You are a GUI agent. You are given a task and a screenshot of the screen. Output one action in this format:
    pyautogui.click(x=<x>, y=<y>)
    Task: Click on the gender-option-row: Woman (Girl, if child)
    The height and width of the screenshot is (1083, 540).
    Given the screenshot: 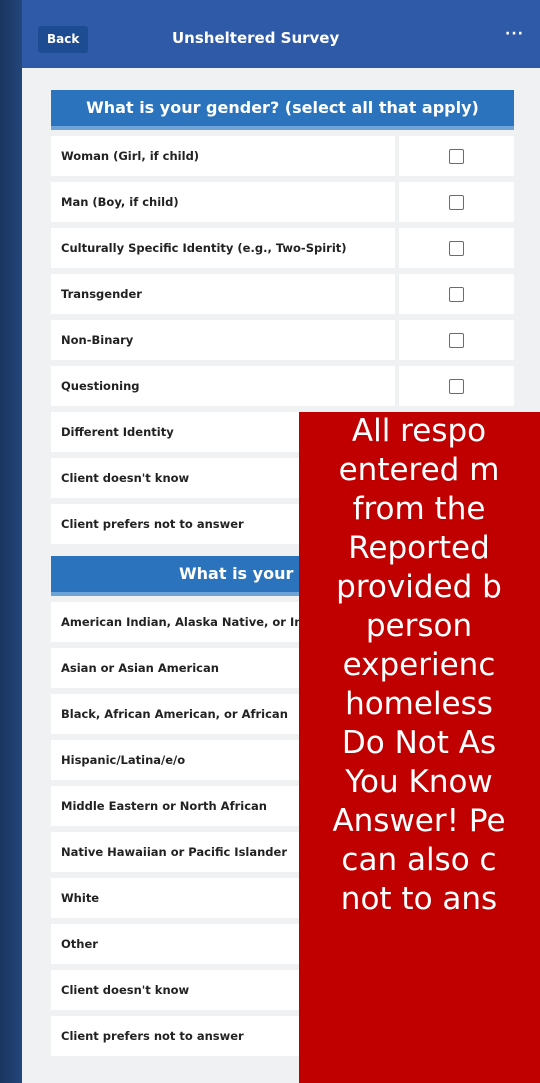 What is the action you would take?
    pyautogui.click(x=282, y=156)
    